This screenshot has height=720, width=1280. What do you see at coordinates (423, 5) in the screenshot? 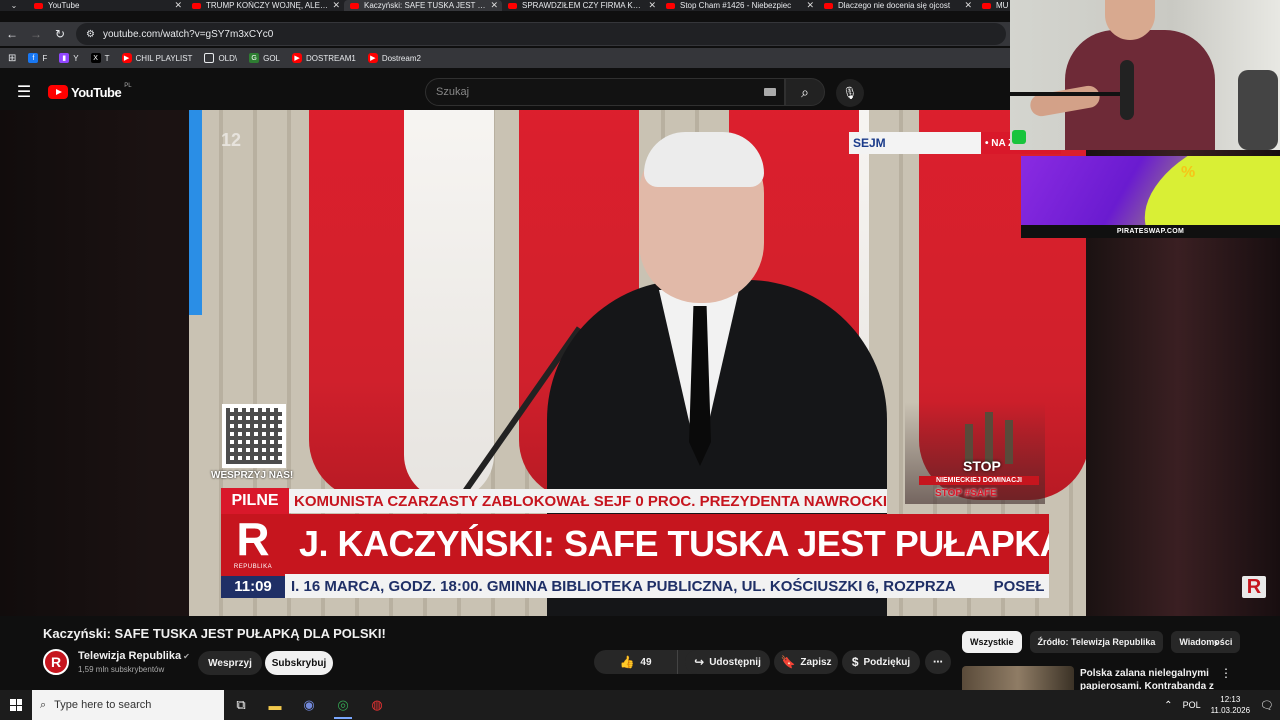
I see `browser-tab-active: Kaczyński: SAFE TUSKA JEST PUŁAPKĄ✕` at bounding box center [423, 5].